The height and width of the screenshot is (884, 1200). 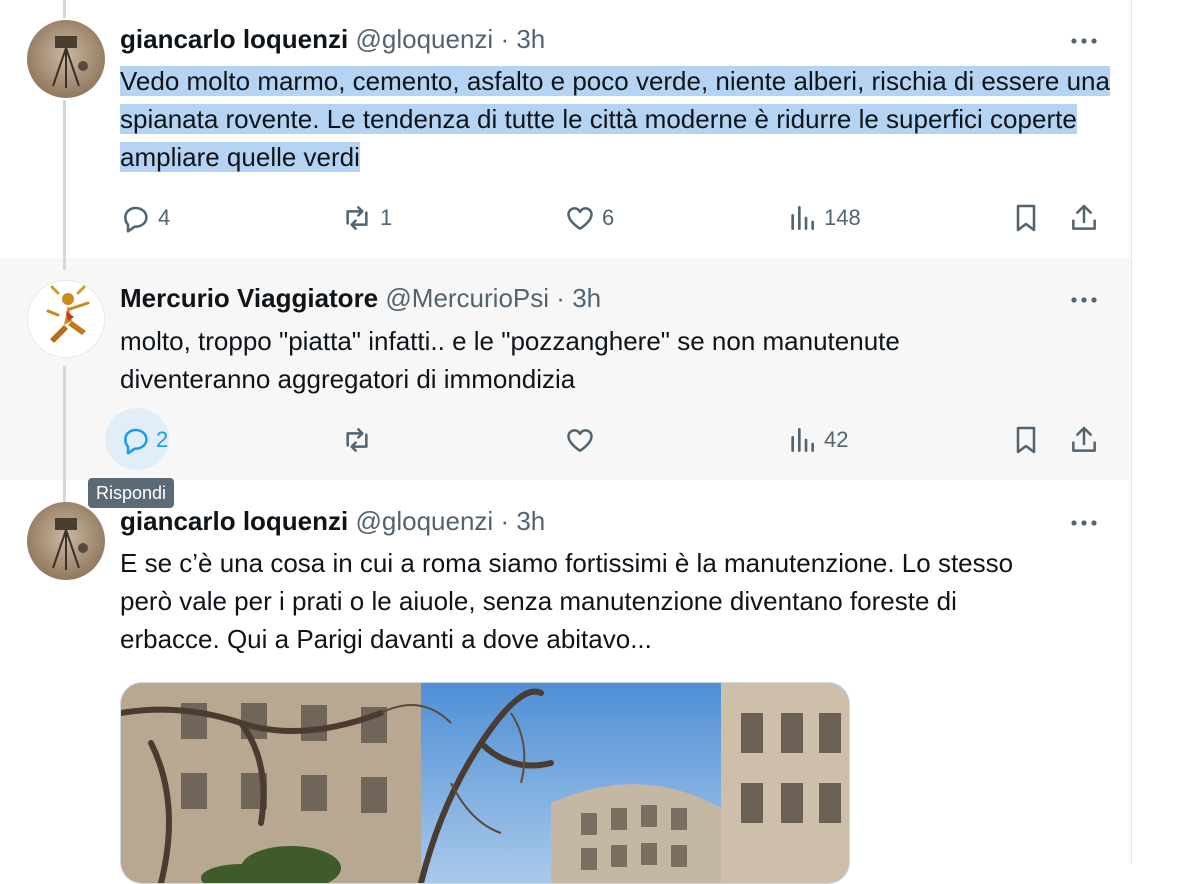 What do you see at coordinates (249, 298) in the screenshot?
I see `display-name: Mercurio Viaggiatore` at bounding box center [249, 298].